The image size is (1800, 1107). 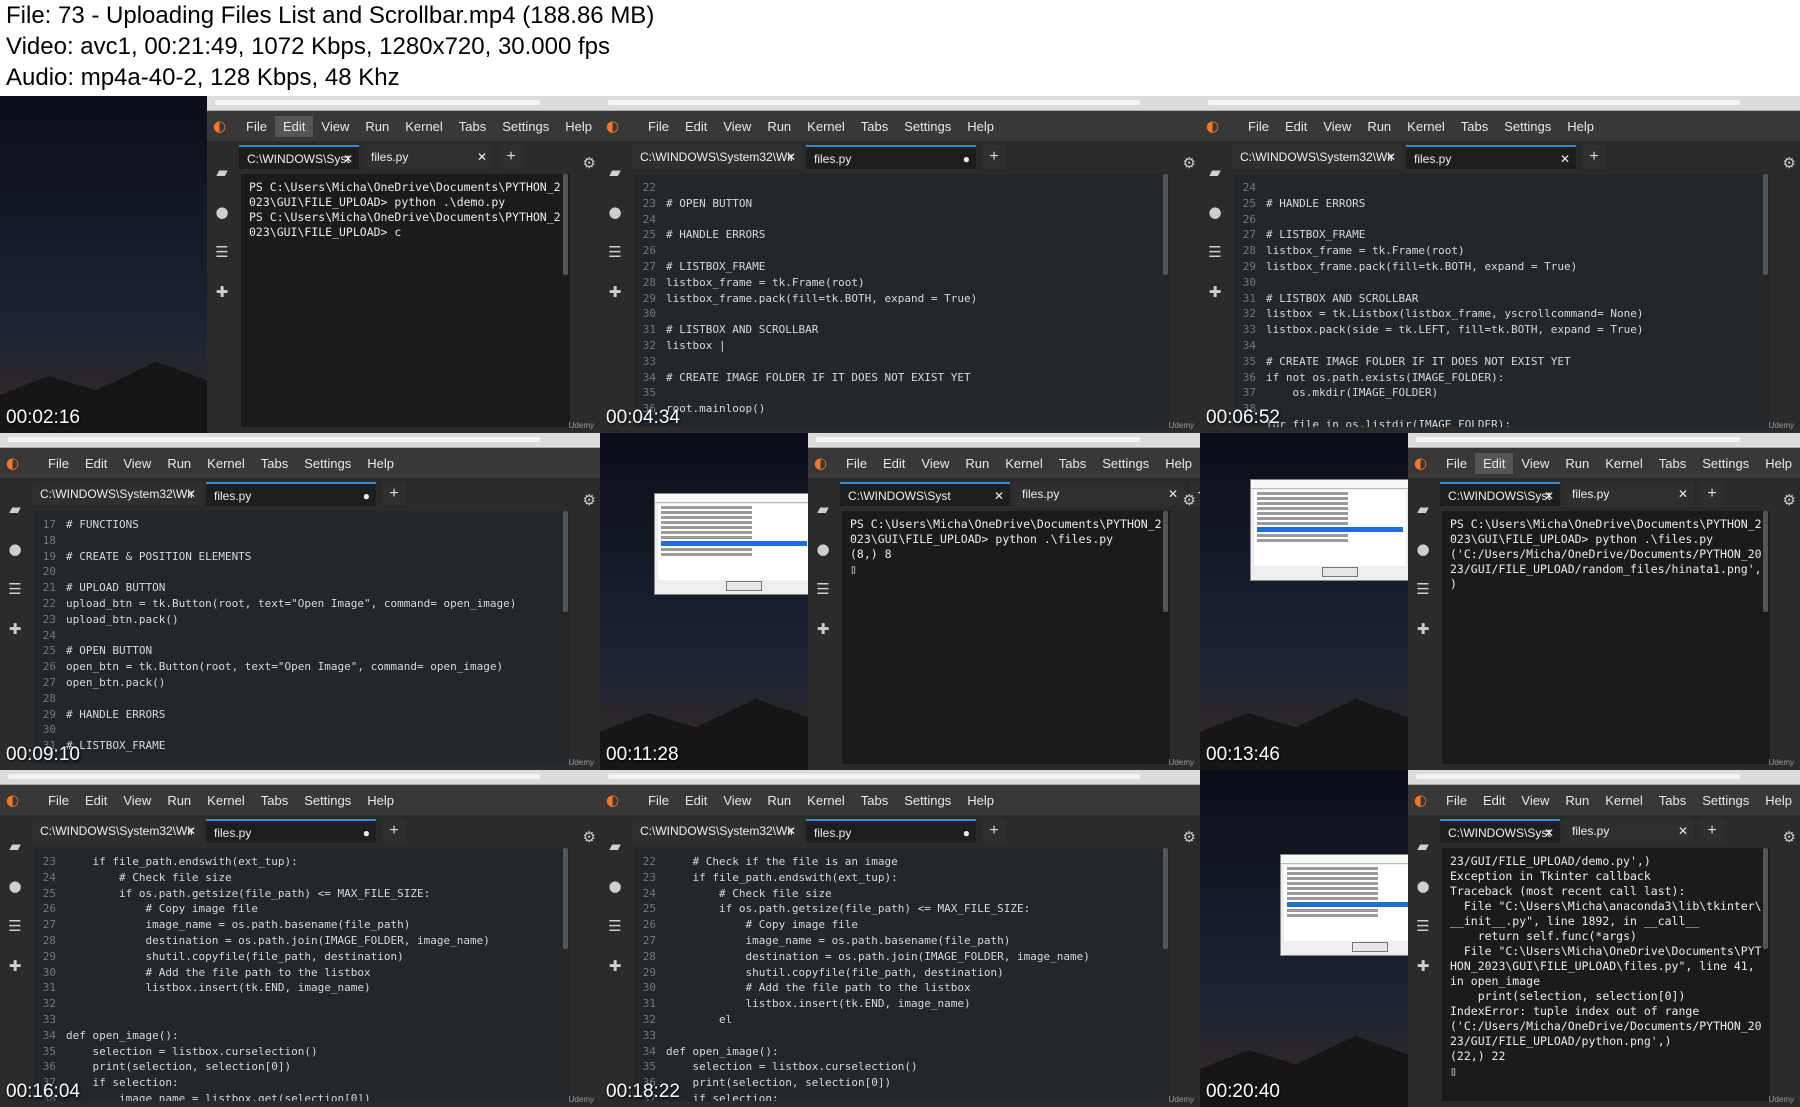 What do you see at coordinates (291, 831) in the screenshot?
I see `tab-files-py: files.py ●` at bounding box center [291, 831].